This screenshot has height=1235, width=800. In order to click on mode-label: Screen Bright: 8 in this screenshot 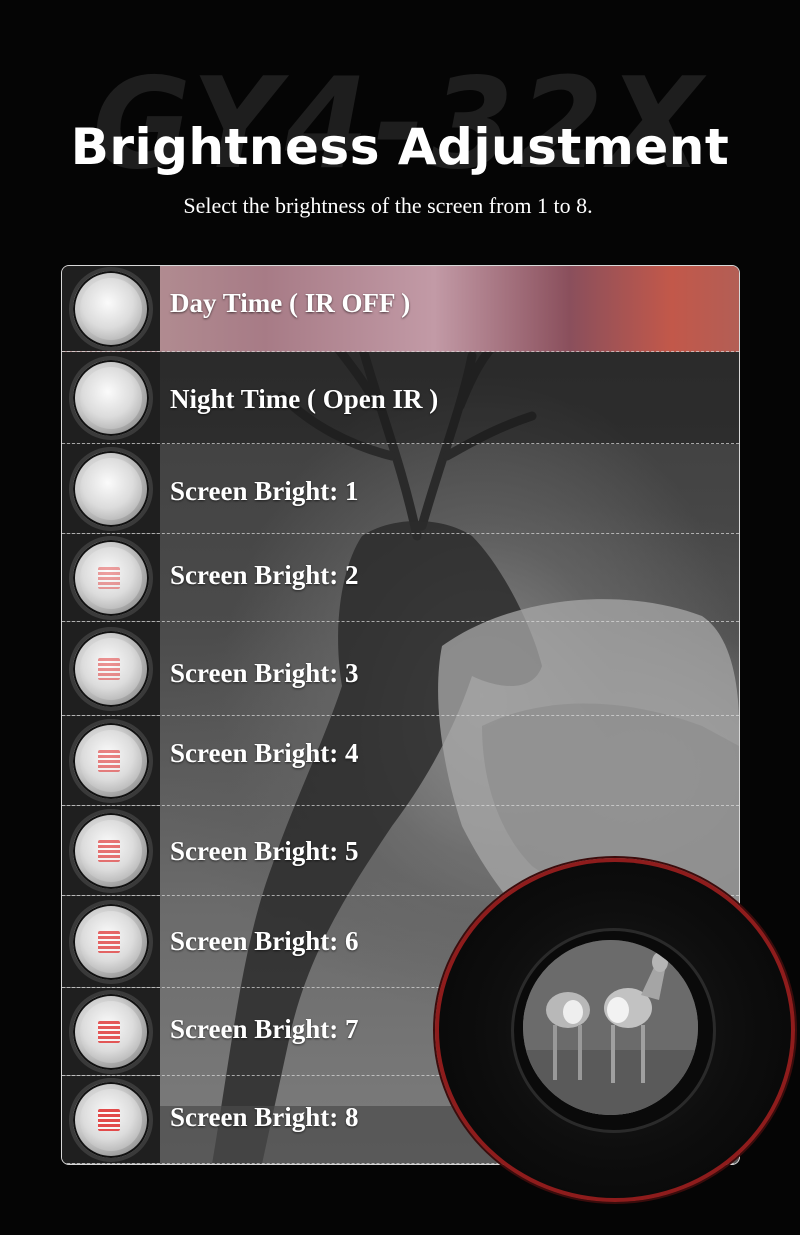, I will do `click(264, 1117)`.